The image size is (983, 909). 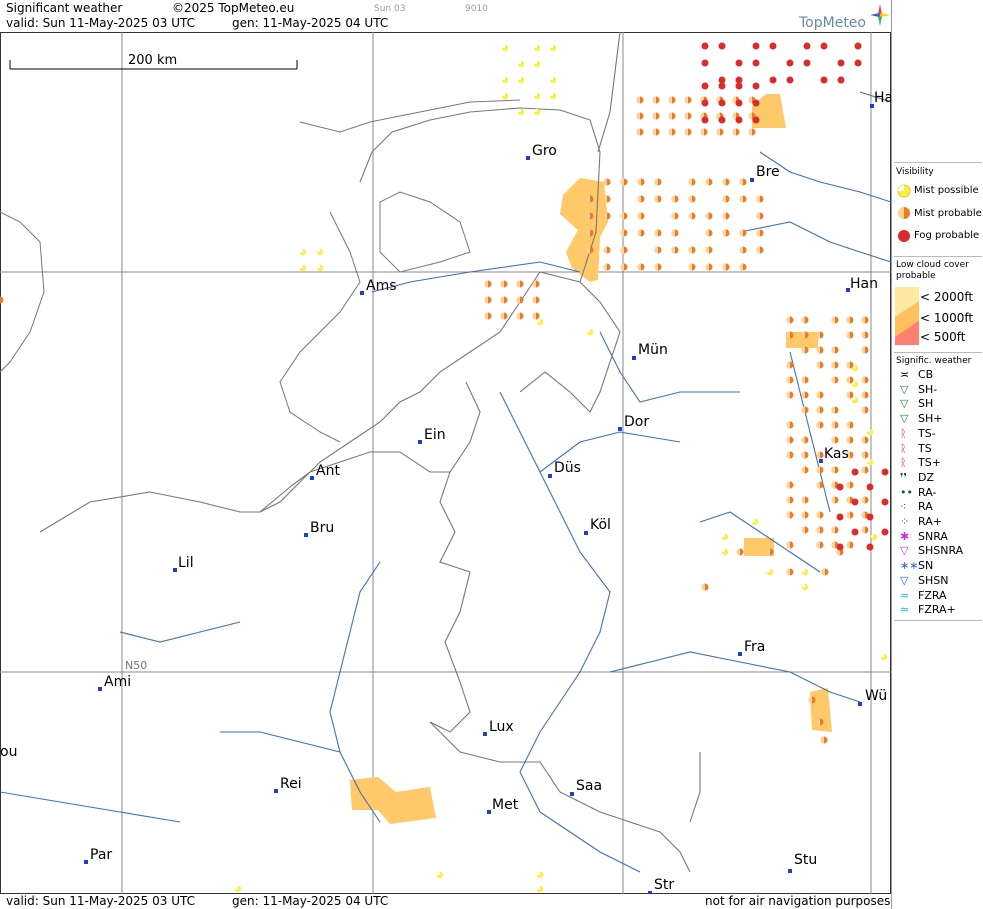 I want to click on latitude-label: N50, so click(x=136, y=665).